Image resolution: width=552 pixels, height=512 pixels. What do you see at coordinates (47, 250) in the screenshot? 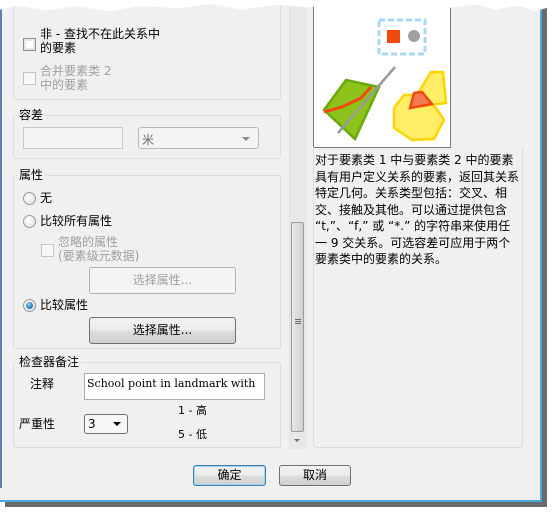
I see `ignored-attributes-checkbox` at bounding box center [47, 250].